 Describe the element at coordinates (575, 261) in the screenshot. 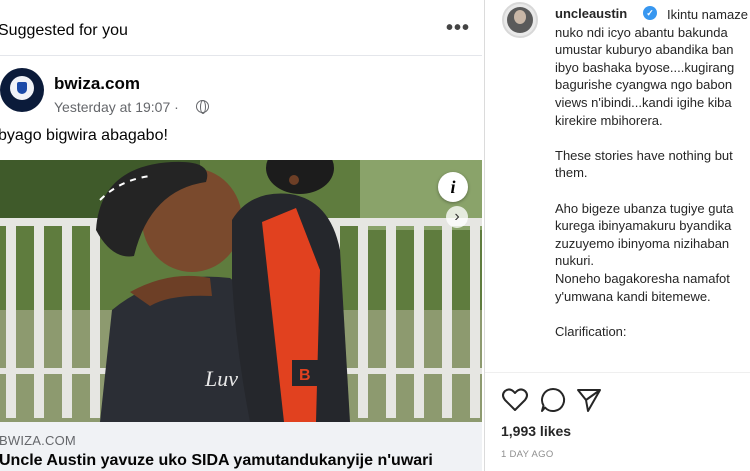

I see `caption-line: nukuri.` at that location.